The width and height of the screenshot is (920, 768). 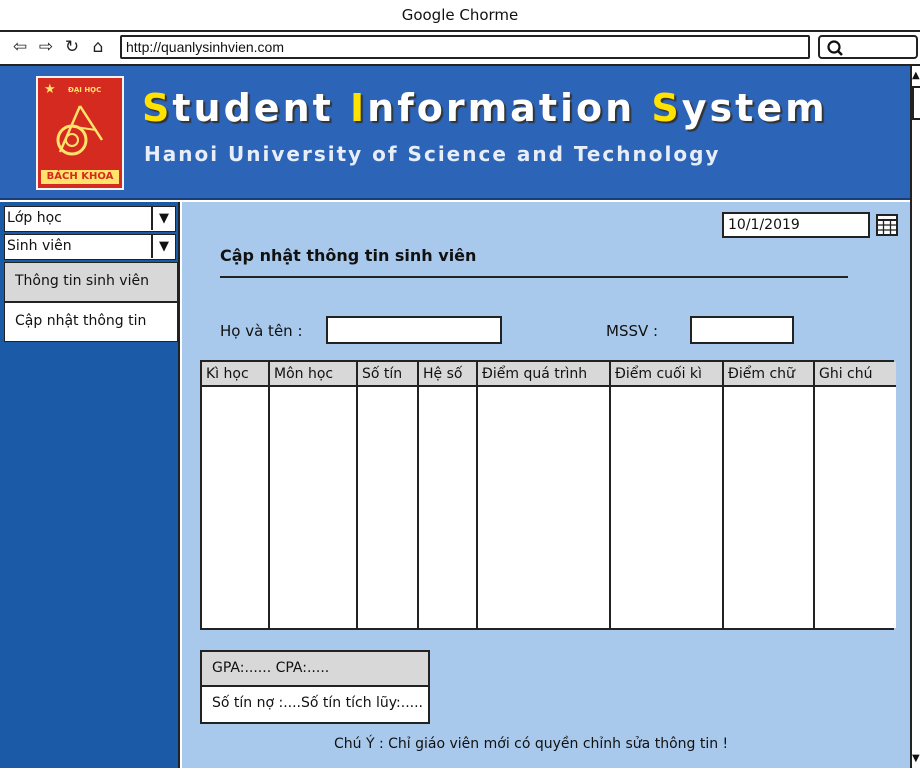 What do you see at coordinates (98, 47) in the screenshot?
I see `home-icon: ⌂` at bounding box center [98, 47].